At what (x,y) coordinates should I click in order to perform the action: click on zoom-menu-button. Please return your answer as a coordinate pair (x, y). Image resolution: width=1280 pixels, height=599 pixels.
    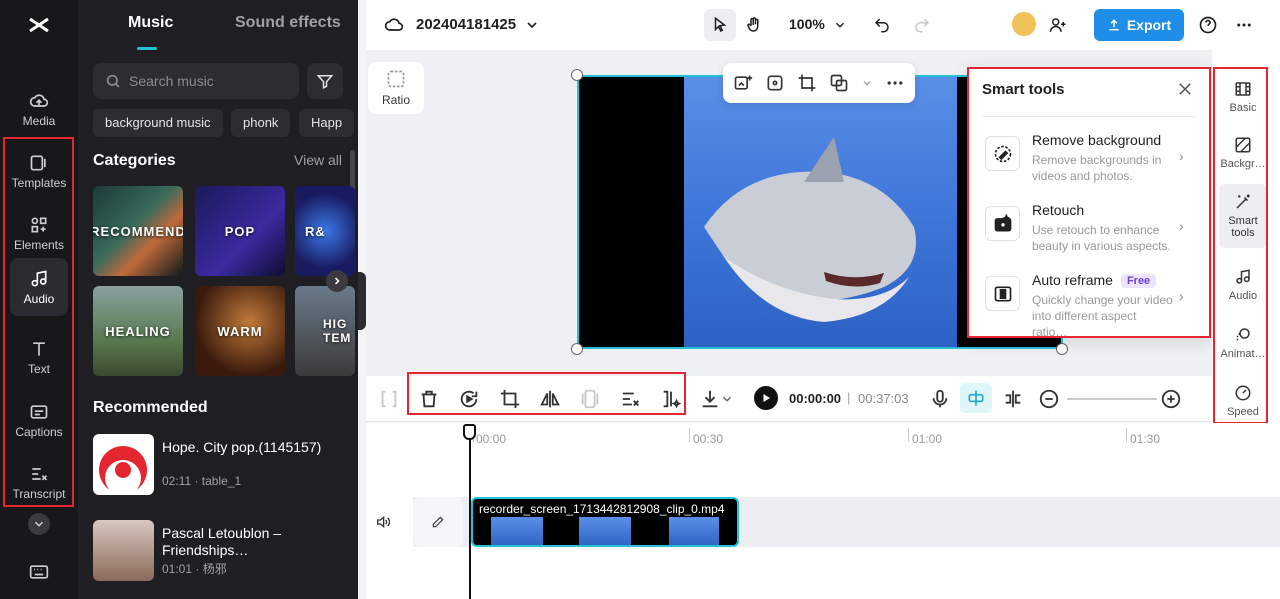
    Looking at the image, I should click on (840, 25).